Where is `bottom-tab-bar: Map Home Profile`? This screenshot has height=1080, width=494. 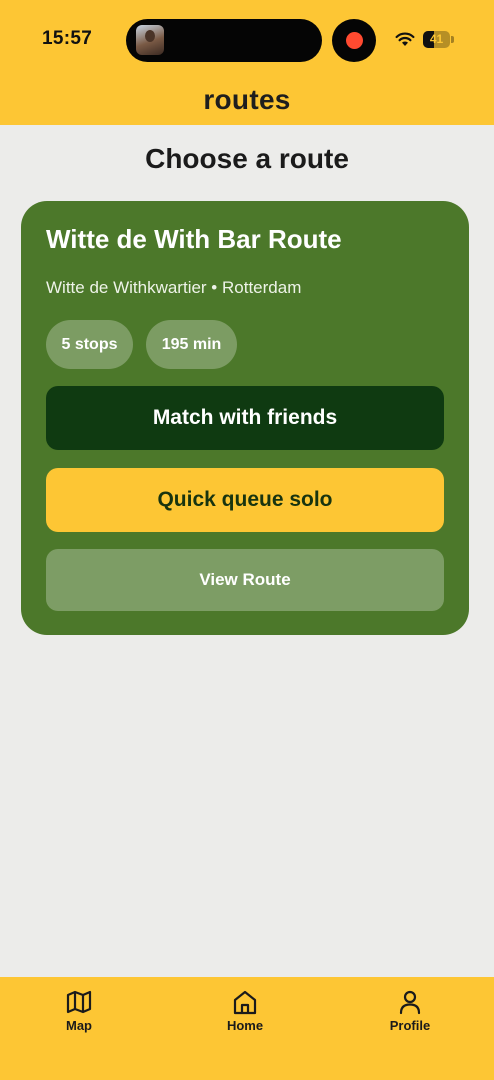
bottom-tab-bar: Map Home Profile is located at coordinates (247, 1028).